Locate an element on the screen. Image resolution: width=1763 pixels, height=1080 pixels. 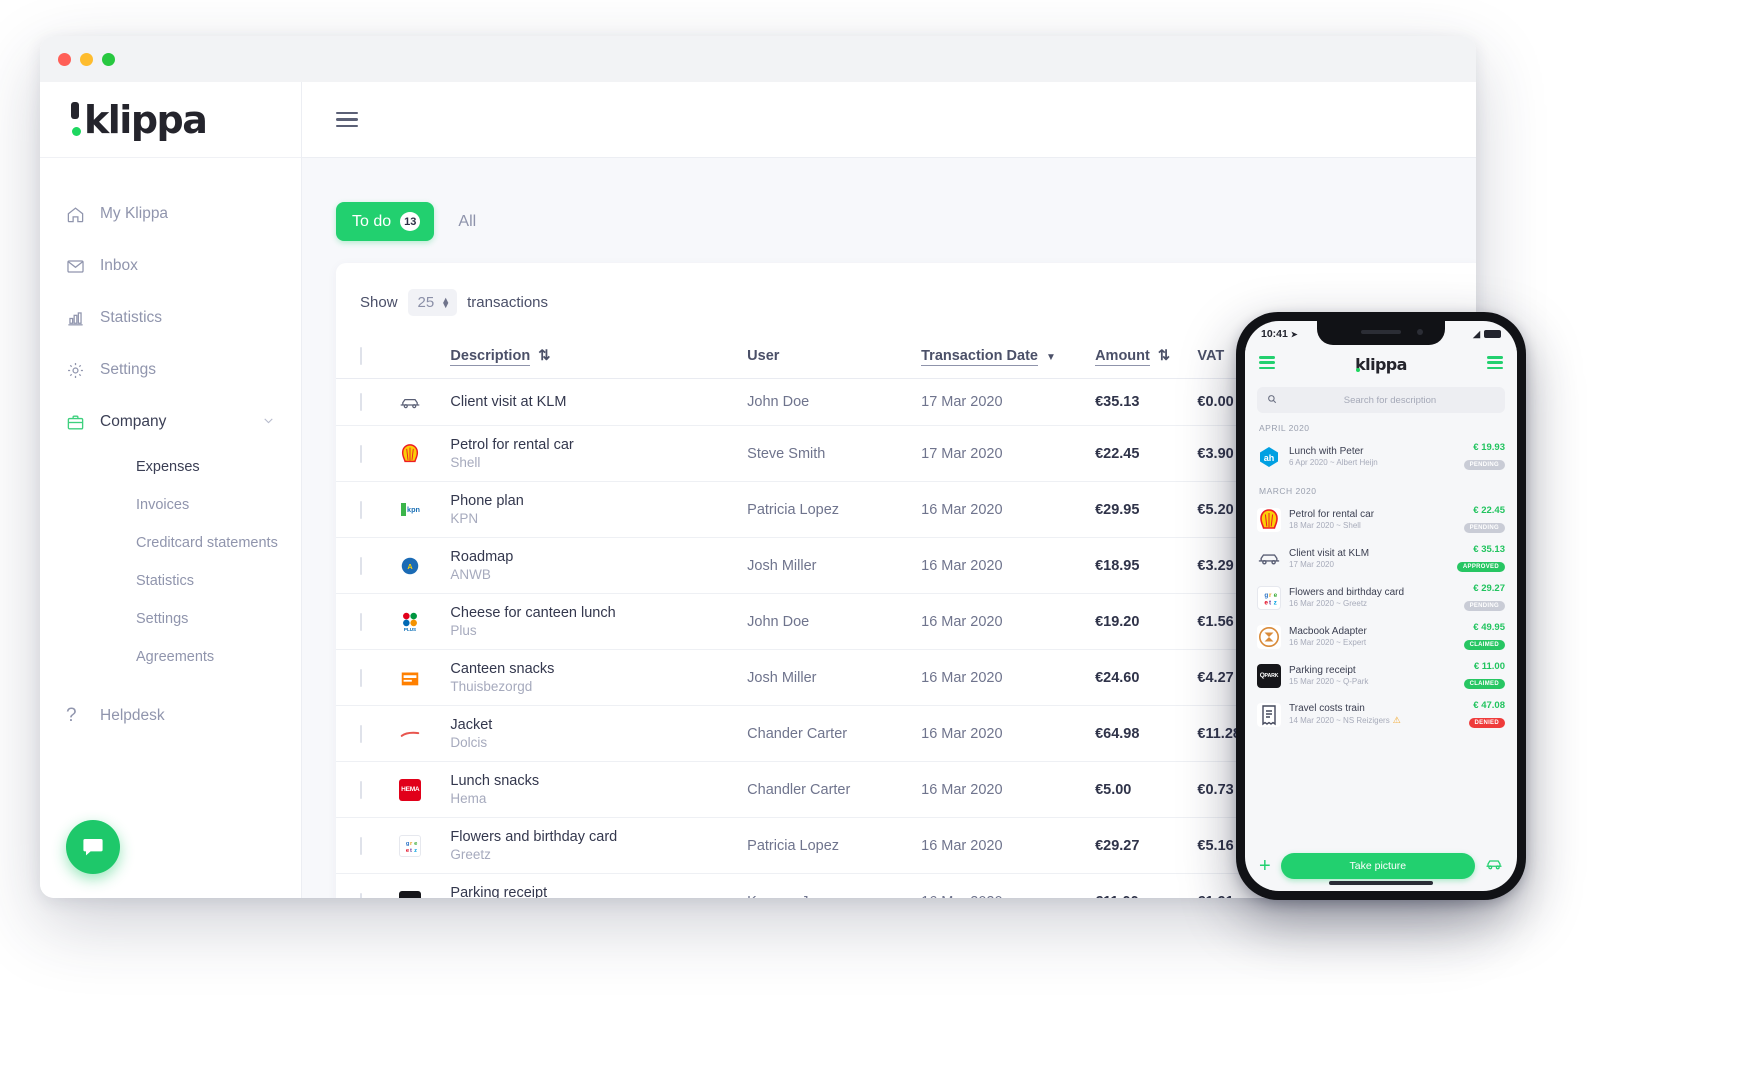
sidebar-item-label: Settings is located at coordinates (128, 369).